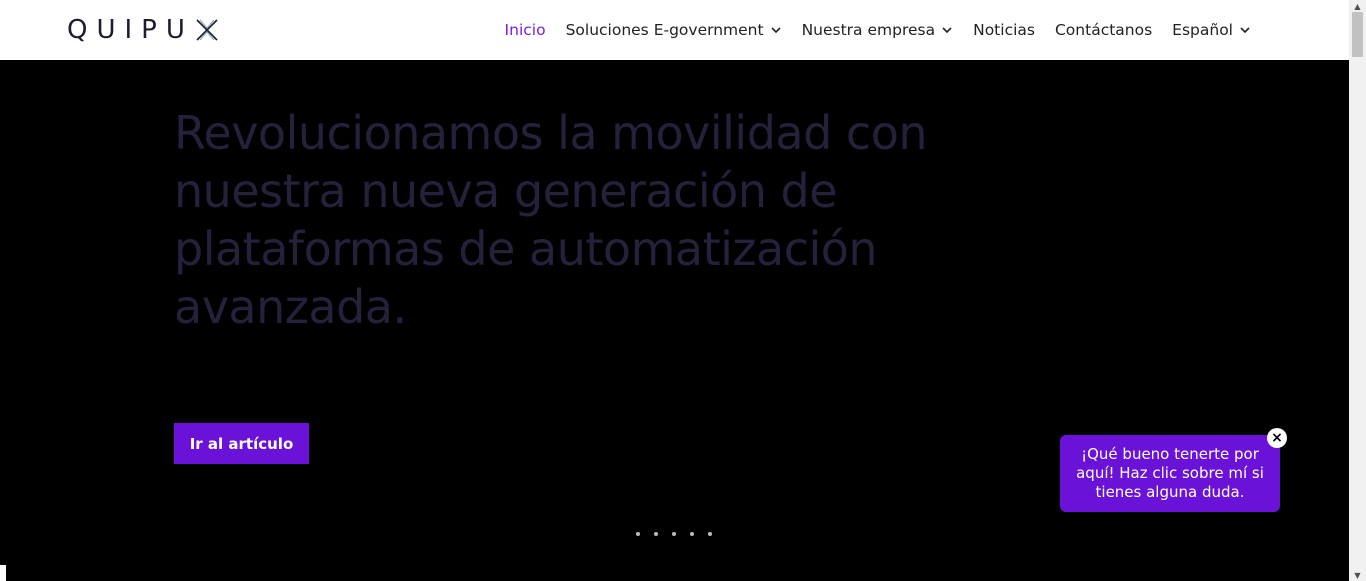 This screenshot has height=581, width=1366. I want to click on nav-item-label: Noticias, so click(1004, 30).